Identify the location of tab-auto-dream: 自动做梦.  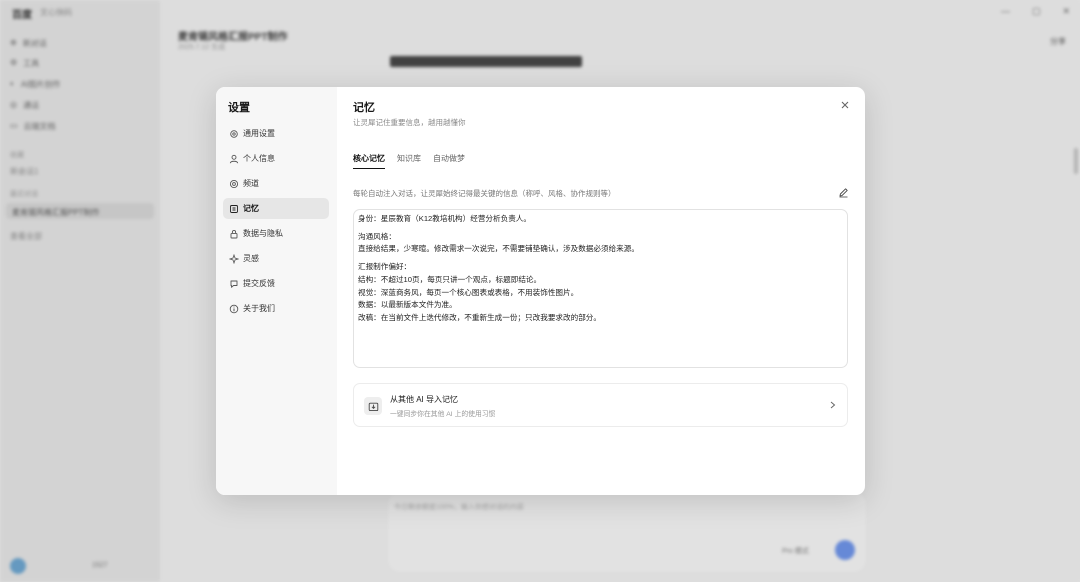
(449, 161).